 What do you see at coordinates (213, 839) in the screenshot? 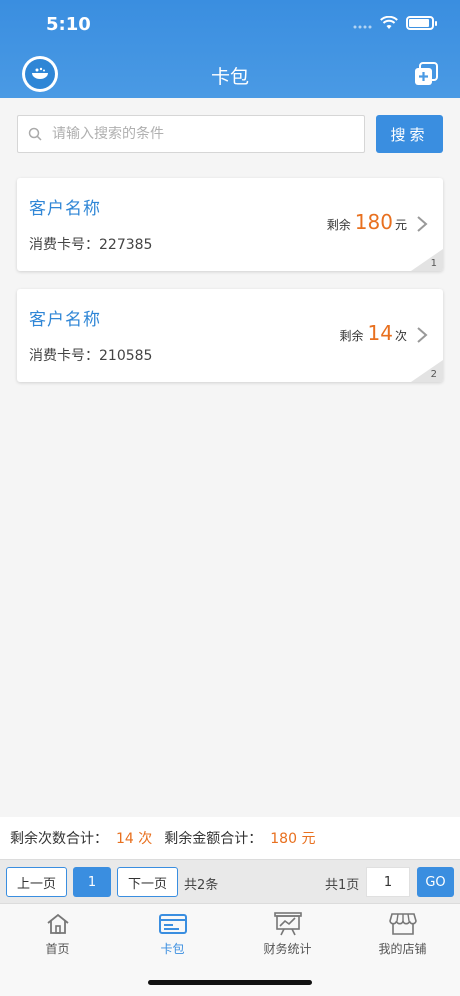
I see `amount-total-label: 剩余金额合计：` at bounding box center [213, 839].